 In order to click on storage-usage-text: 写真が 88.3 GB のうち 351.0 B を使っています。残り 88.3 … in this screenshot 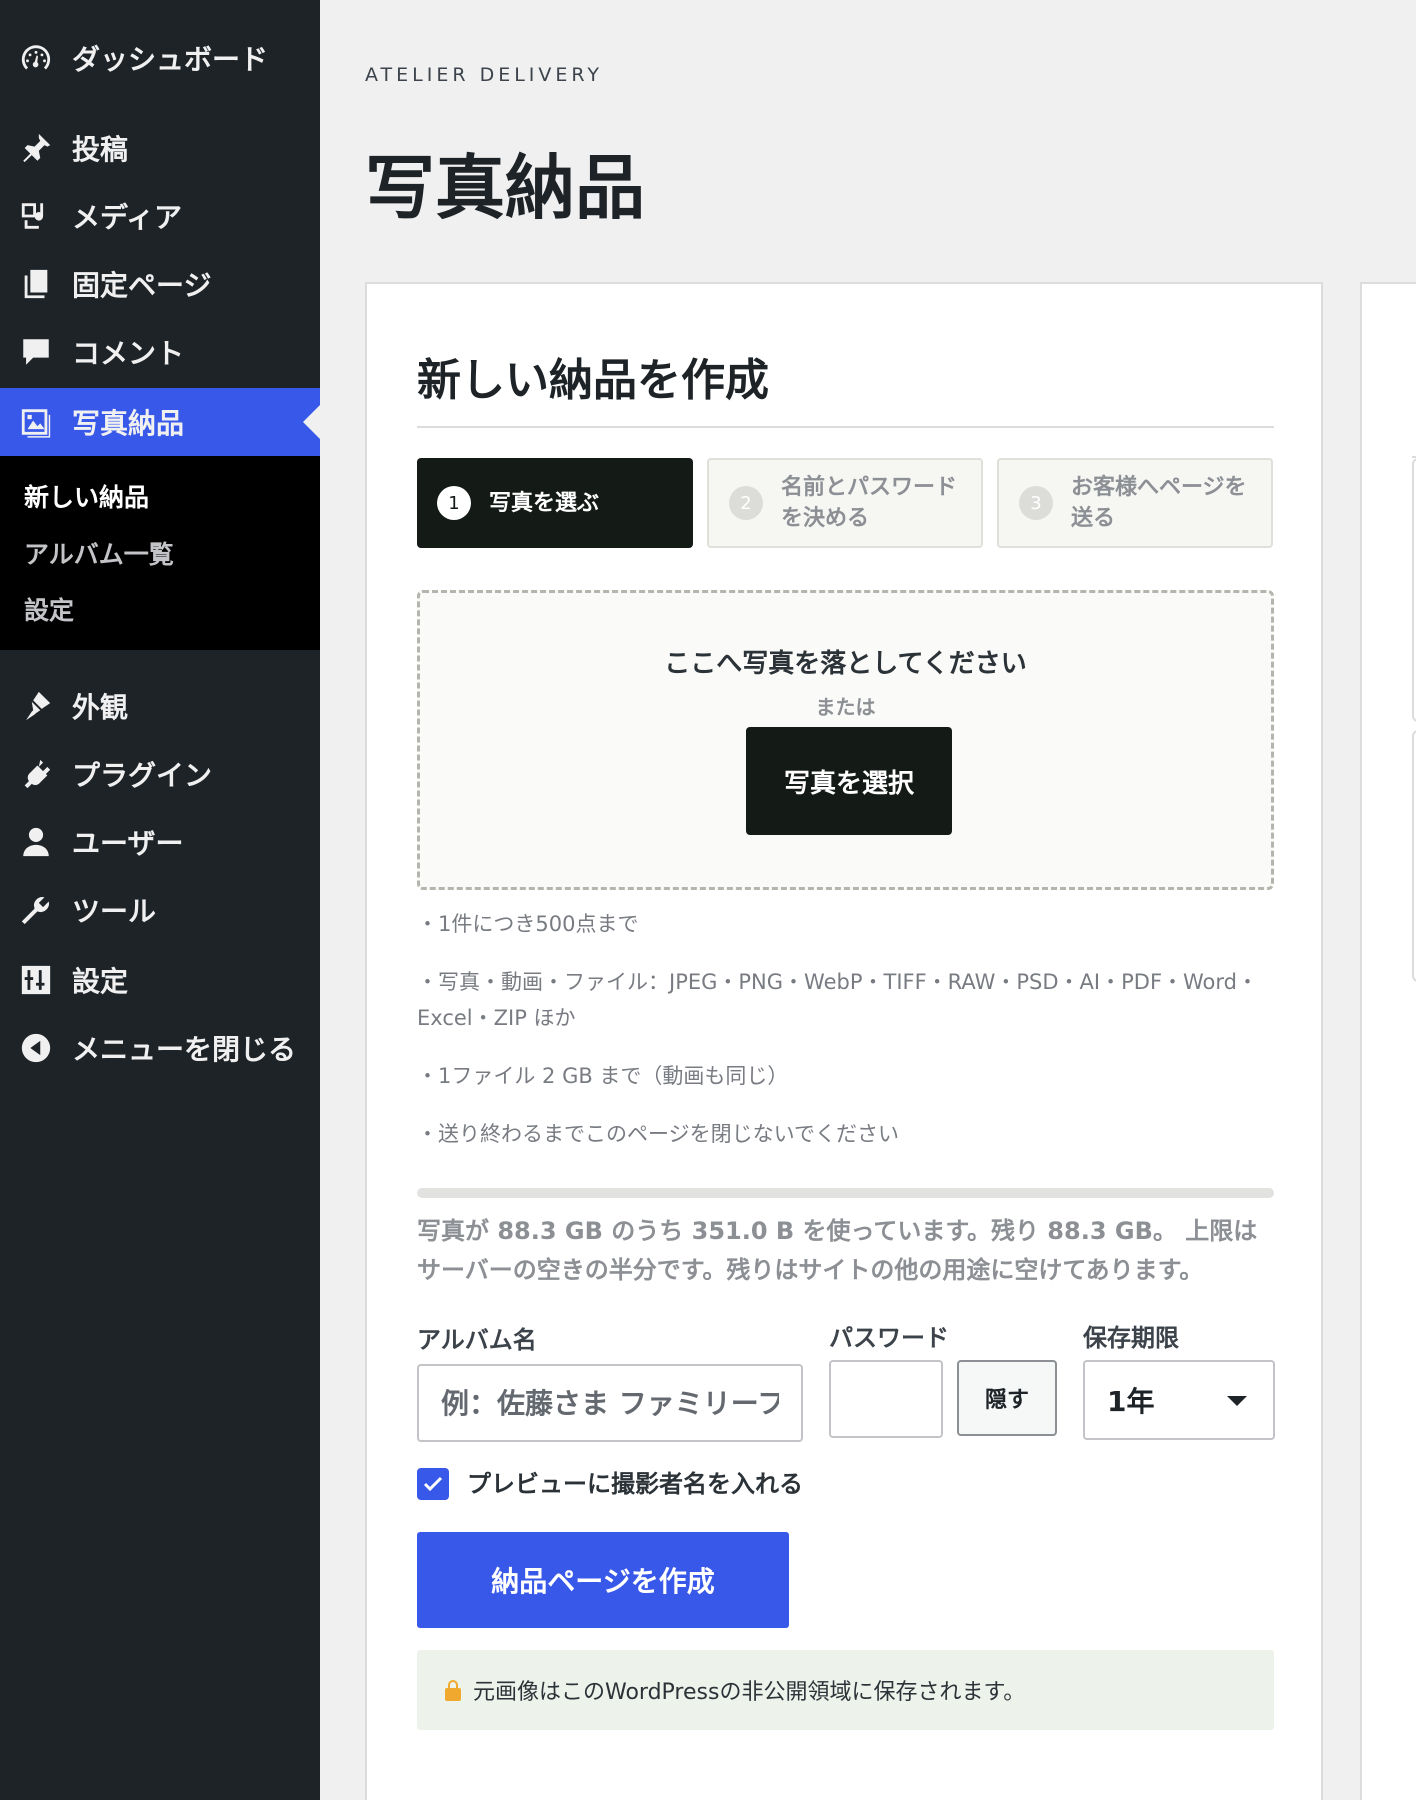, I will do `click(837, 1250)`.